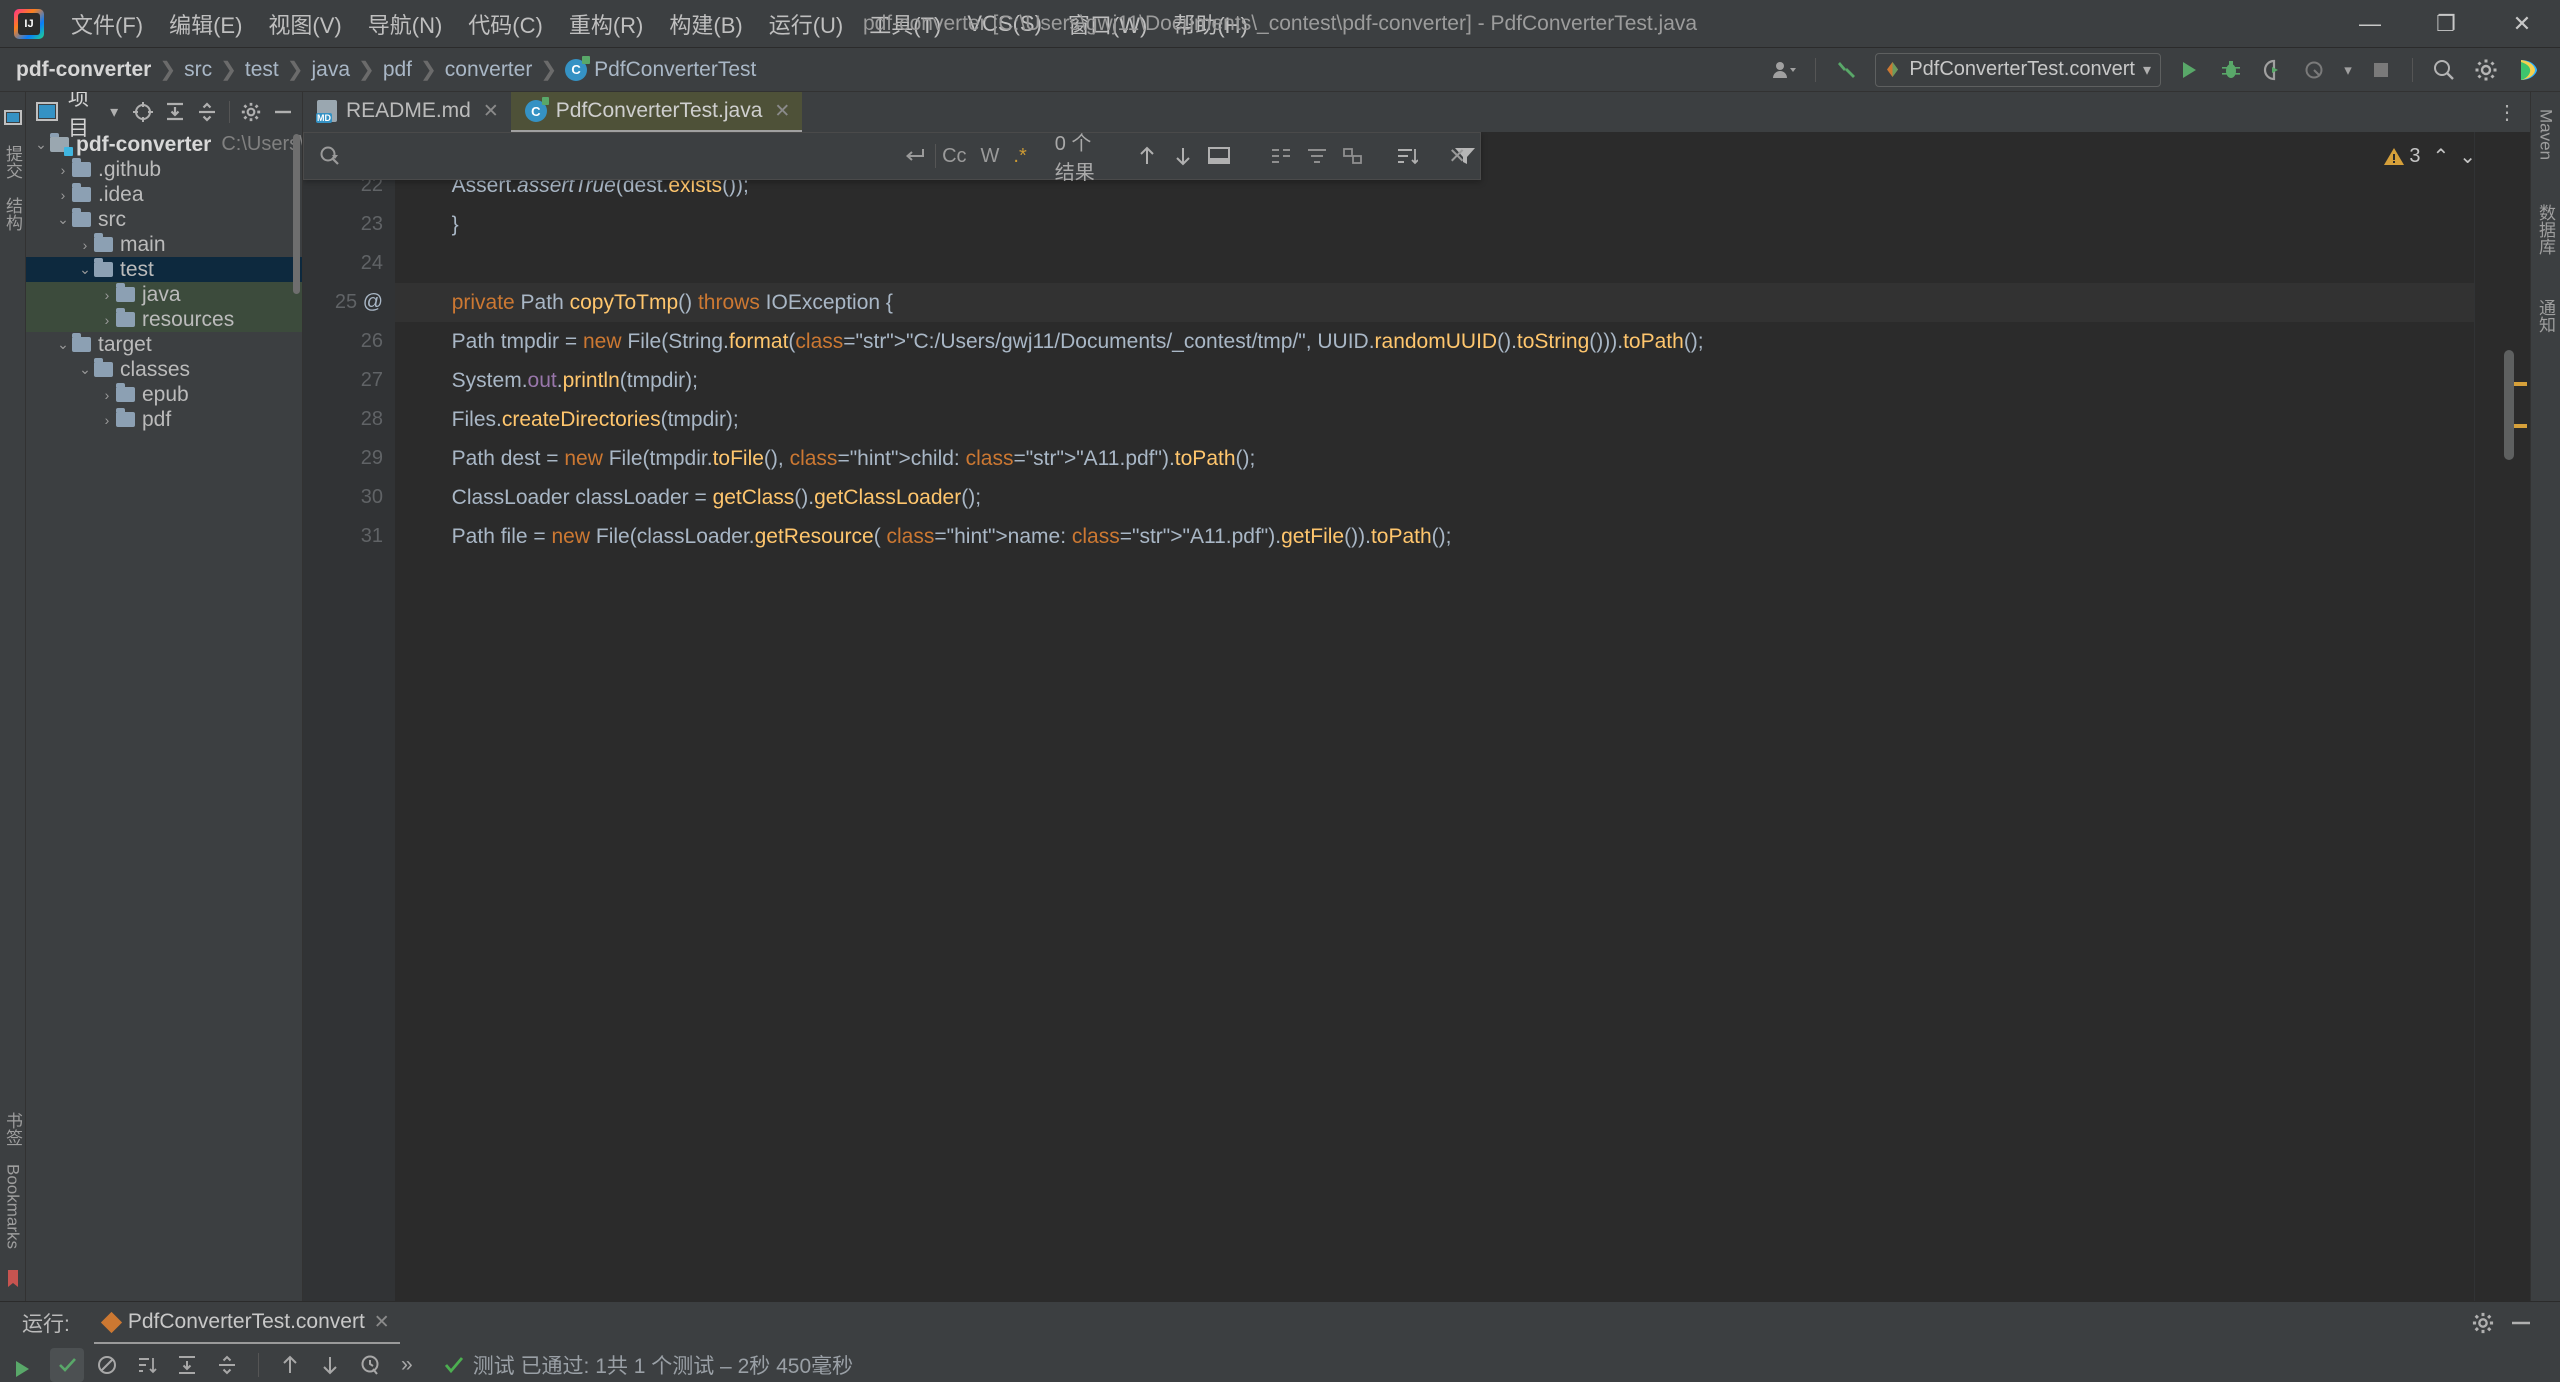 The width and height of the screenshot is (2560, 1382). What do you see at coordinates (147, 1365) in the screenshot?
I see `sort-alphabetically-icon` at bounding box center [147, 1365].